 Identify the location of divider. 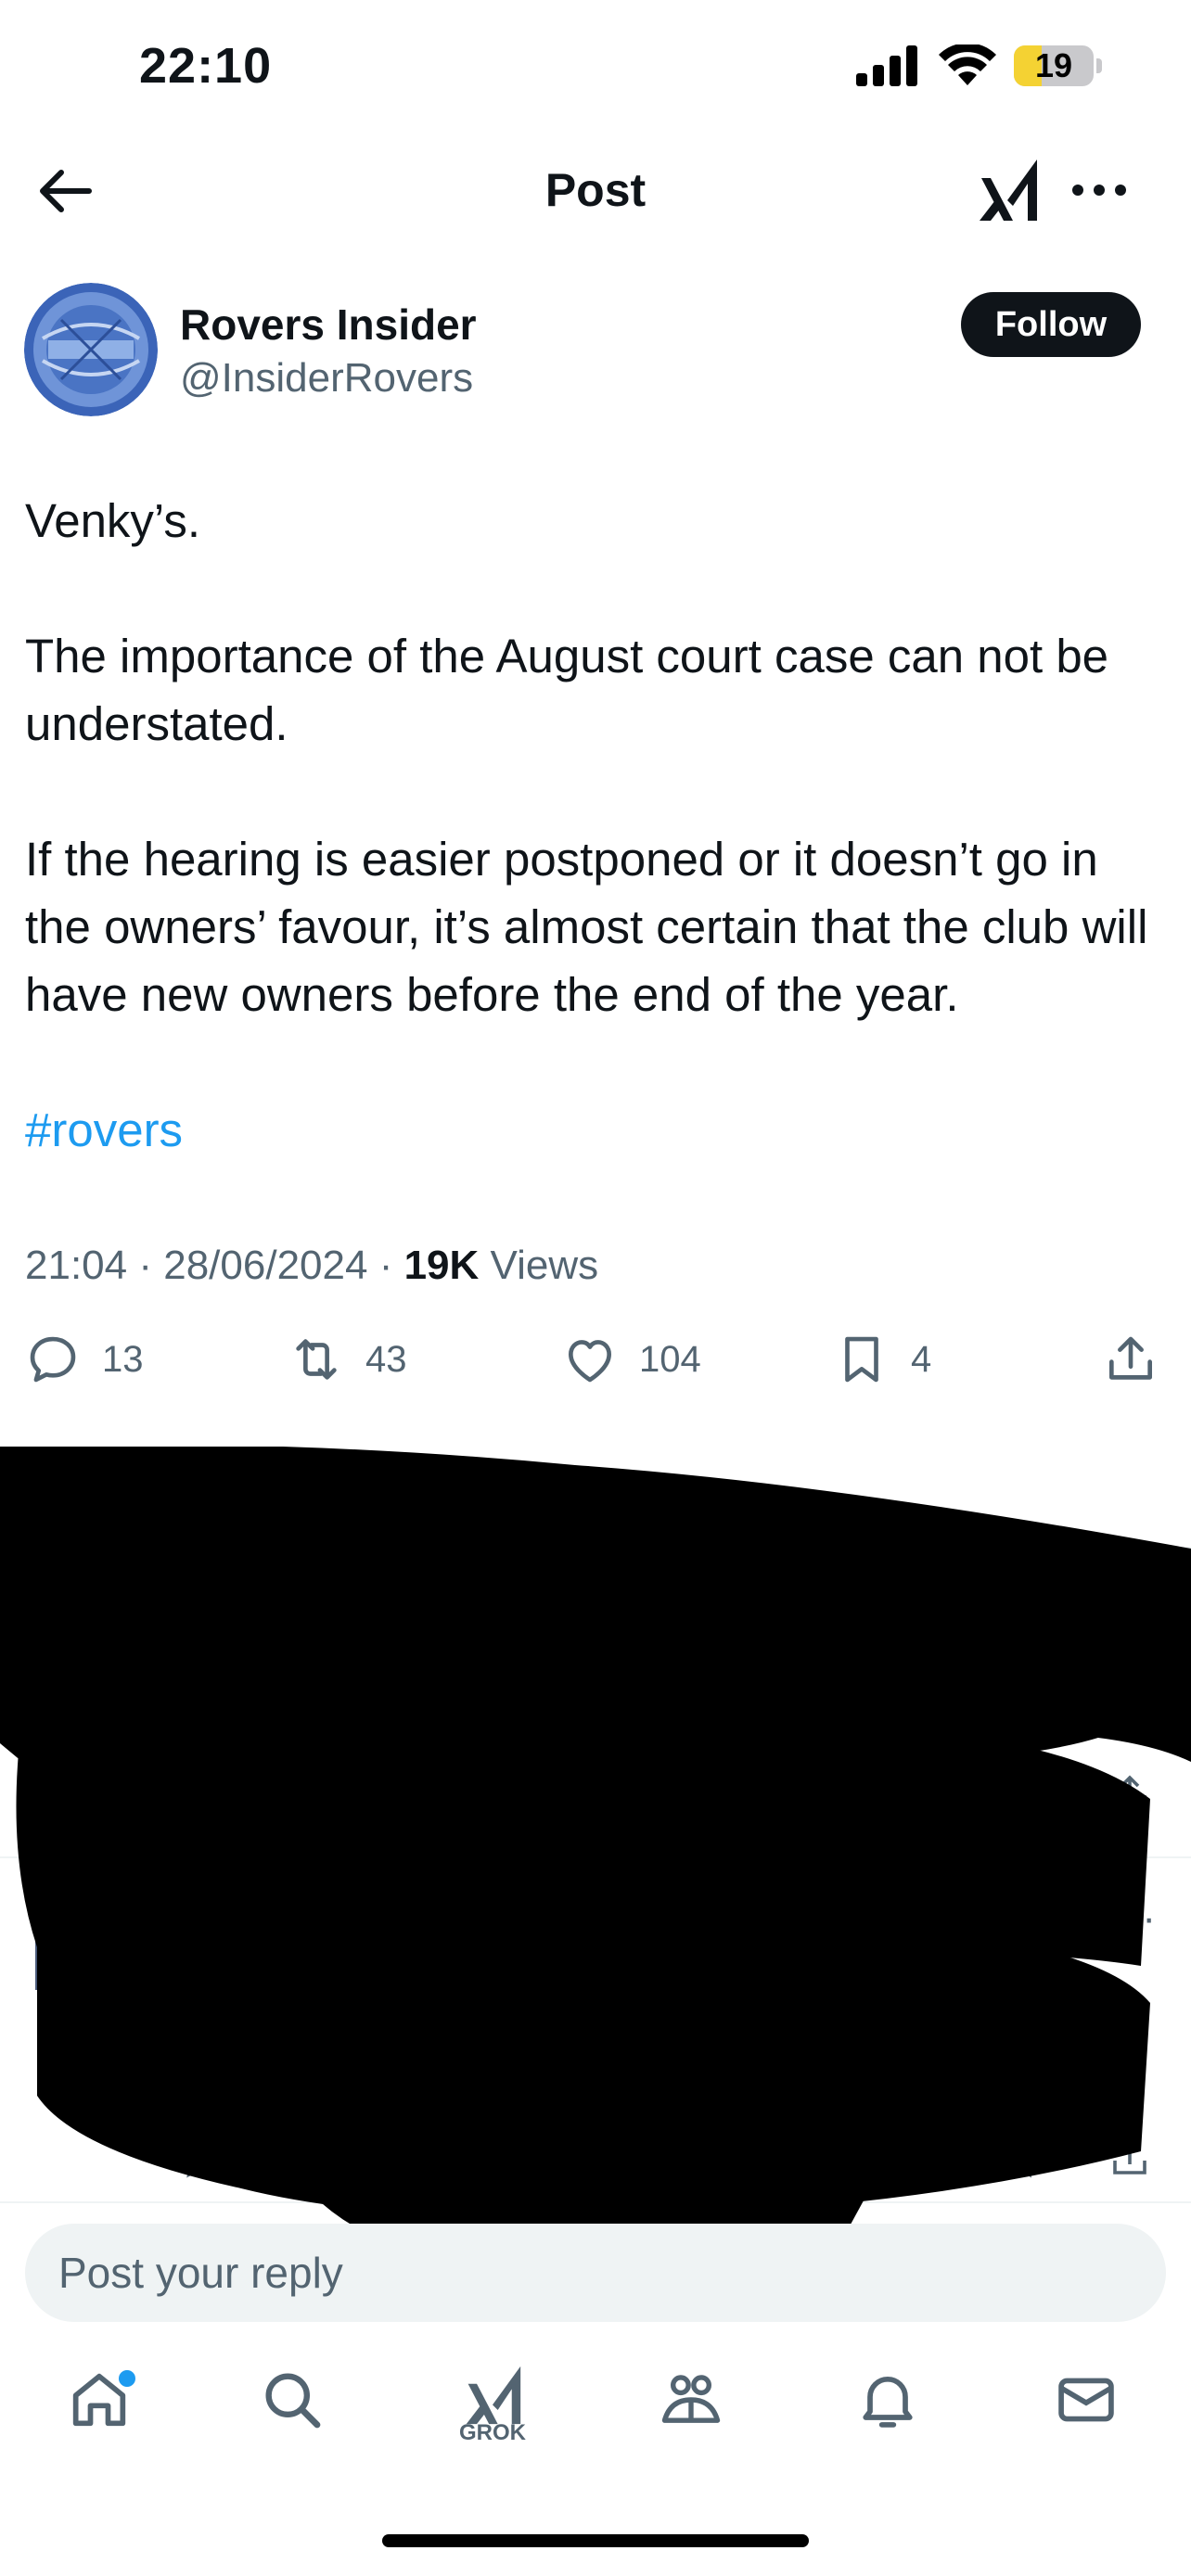
(595, 2202).